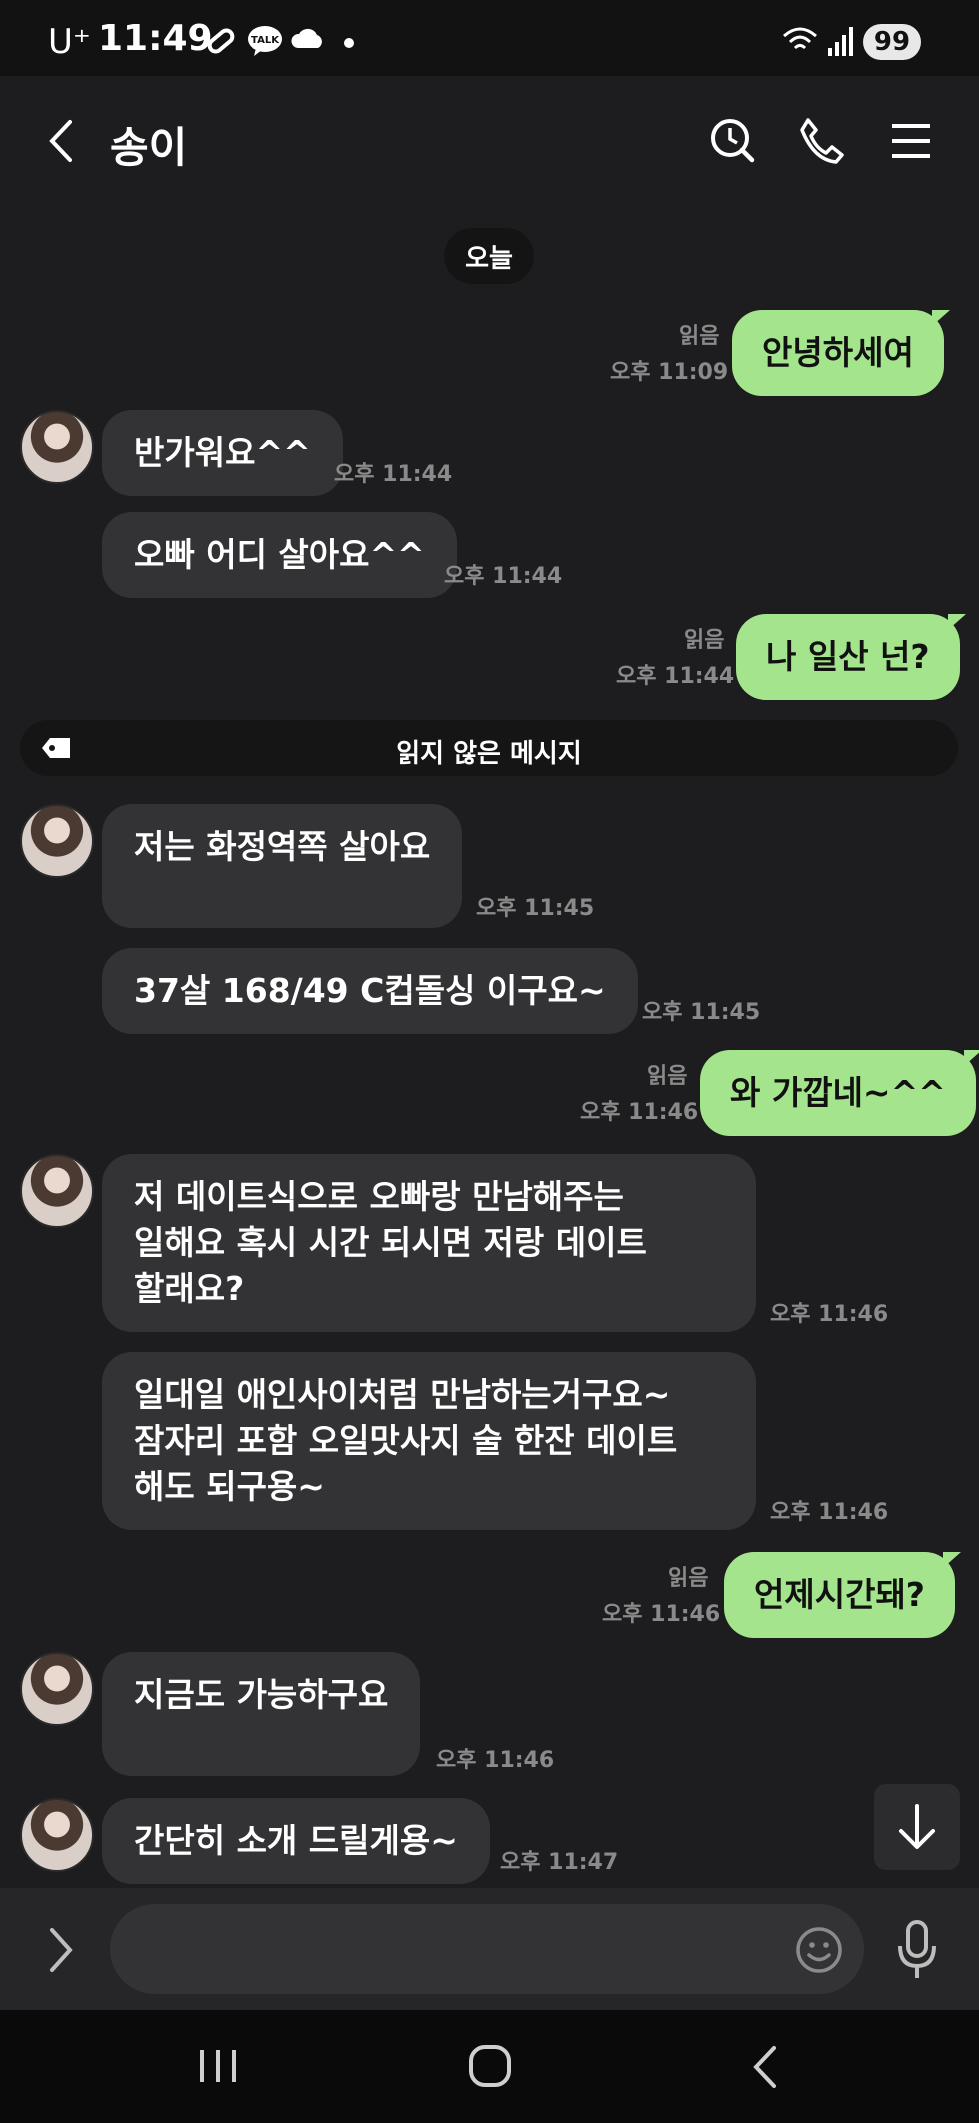 Image resolution: width=979 pixels, height=2123 pixels. Describe the element at coordinates (841, 353) in the screenshot. I see `outgoing-message: 안녕하세여` at that location.